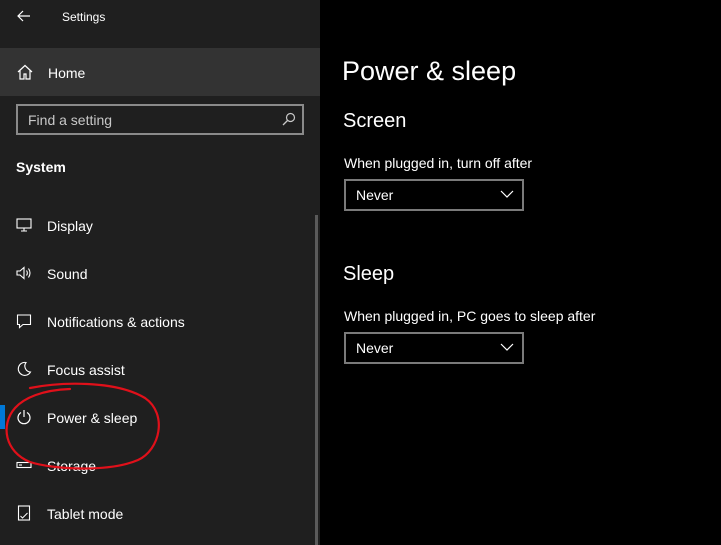 The height and width of the screenshot is (545, 721). Describe the element at coordinates (25, 72) in the screenshot. I see `home-icon` at that location.